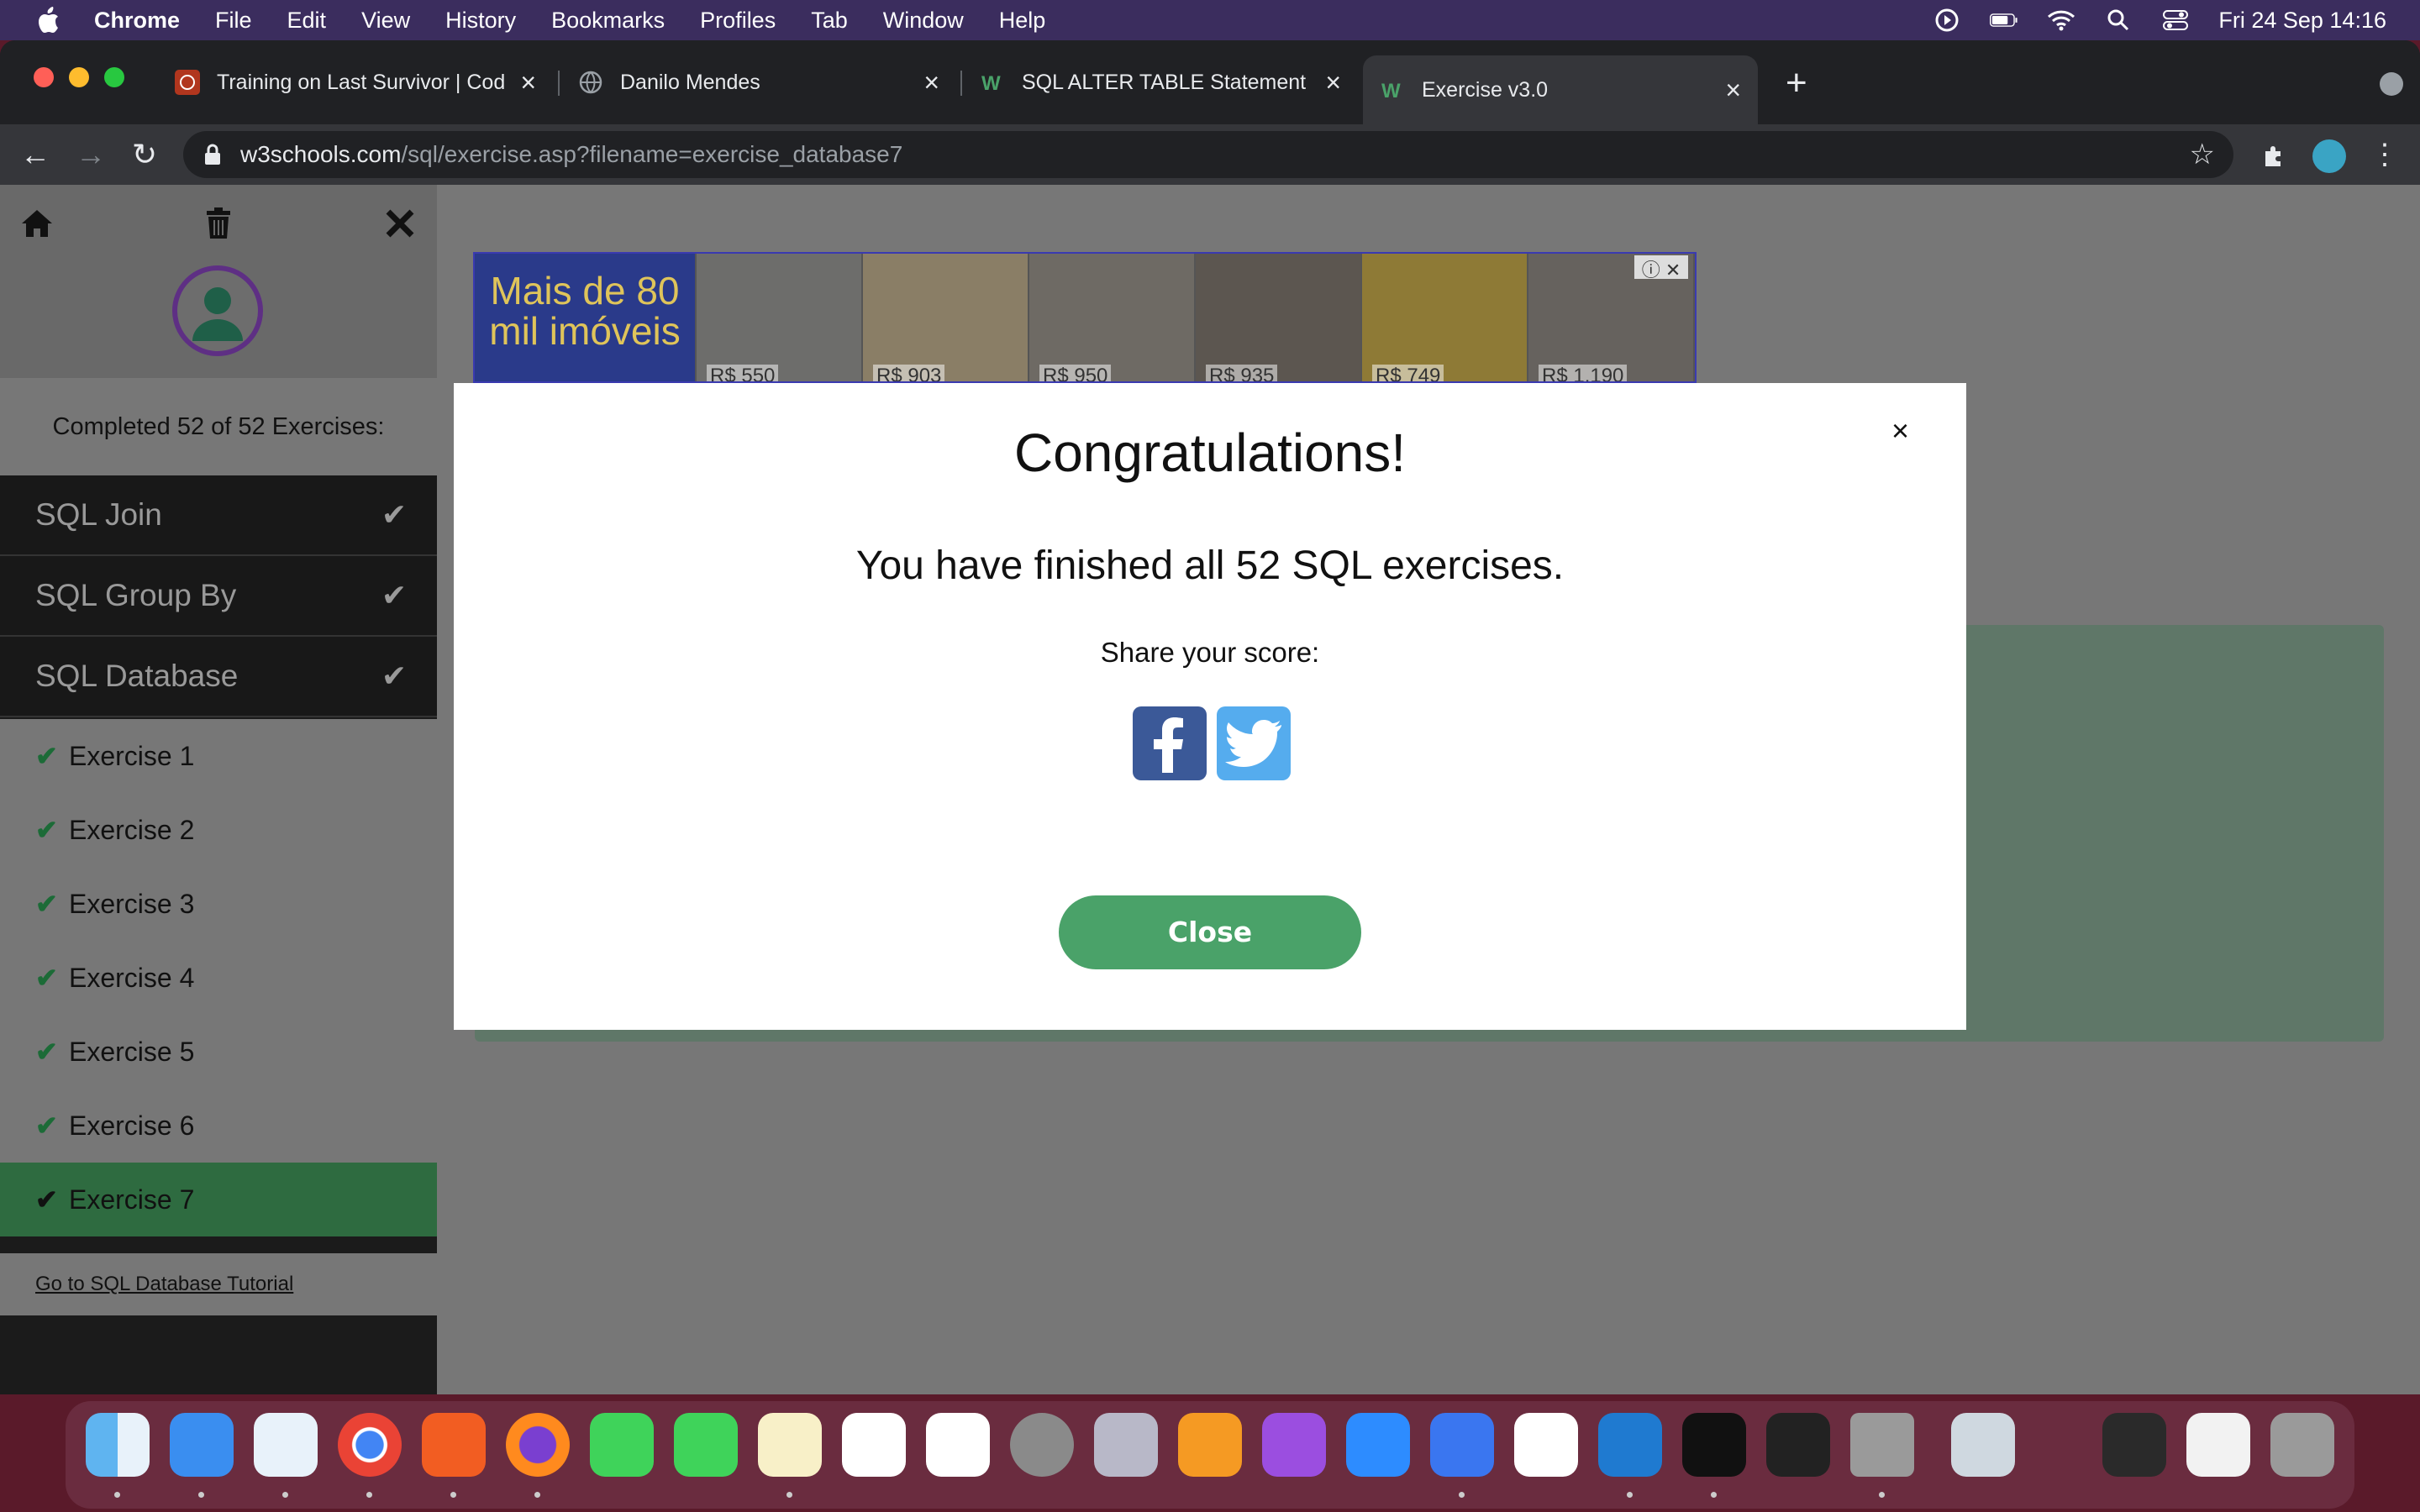 The height and width of the screenshot is (1512, 2420). Describe the element at coordinates (132, 755) in the screenshot. I see `exercise-label: Exercise 1` at that location.